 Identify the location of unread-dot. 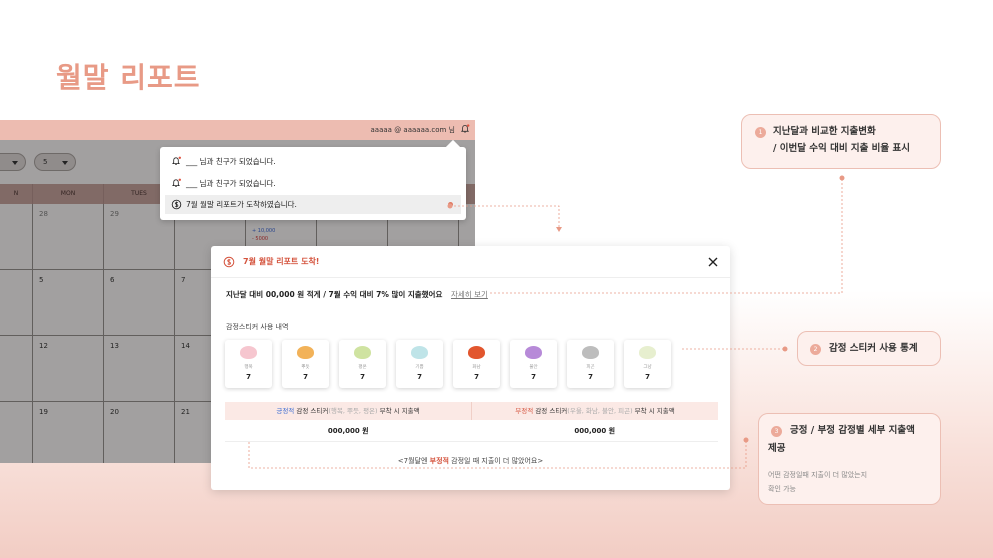
(450, 204).